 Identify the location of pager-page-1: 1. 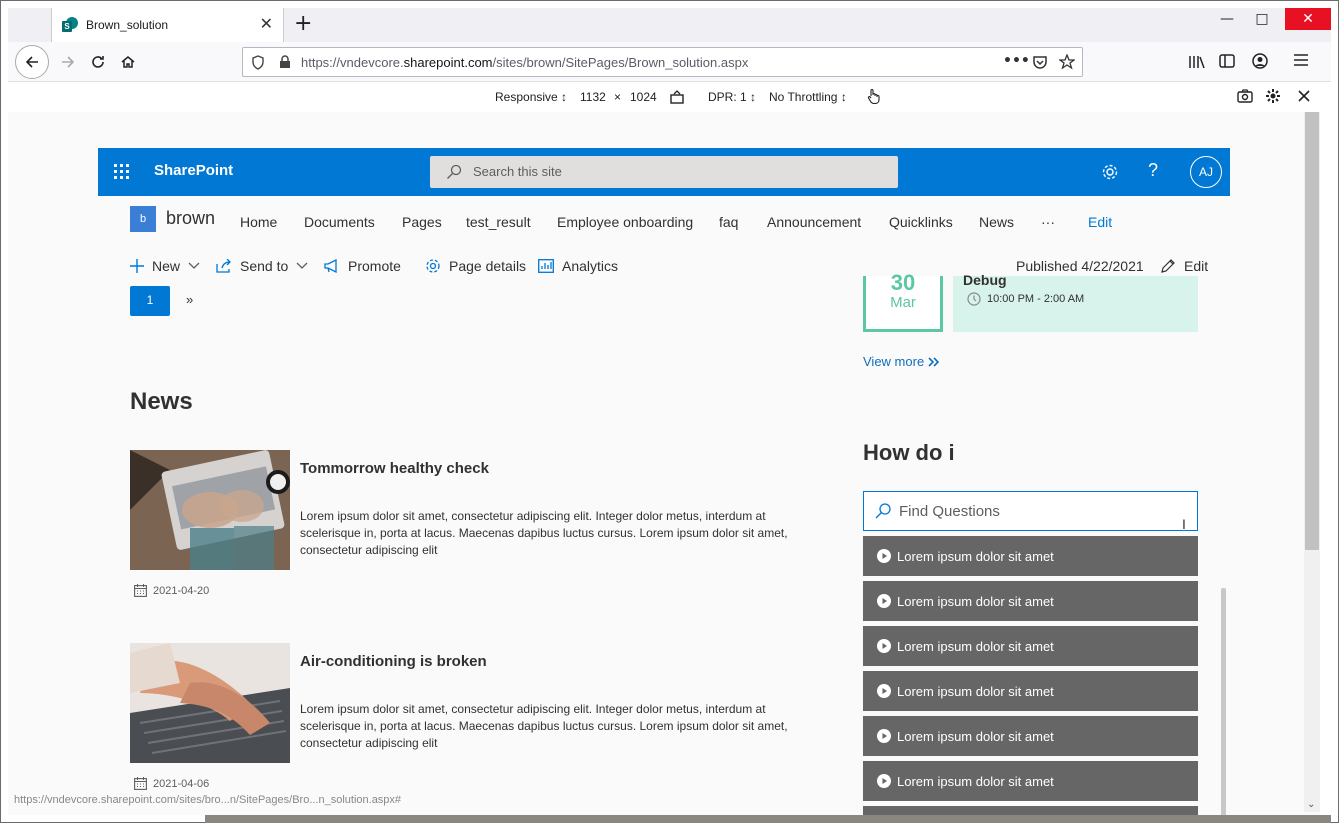
(150, 301).